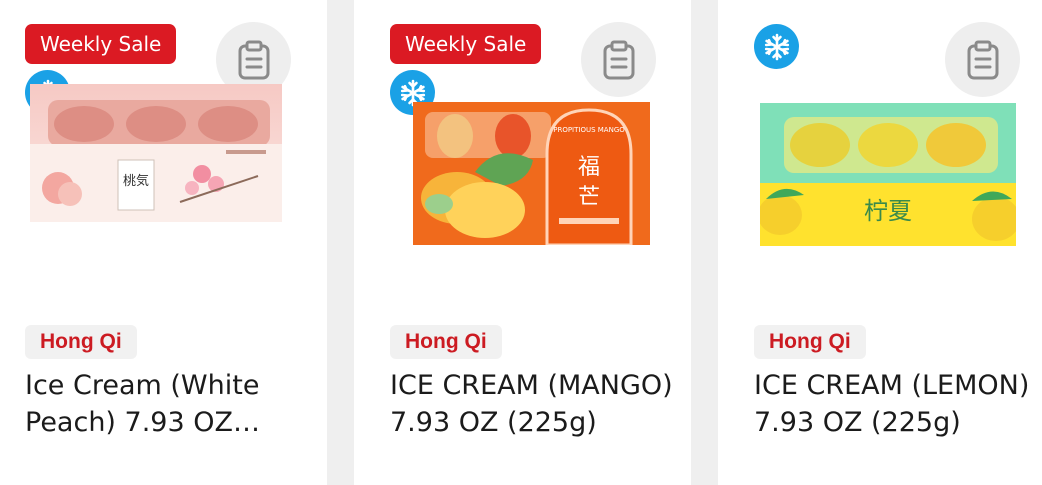 This screenshot has height=485, width=1042. I want to click on product-name: ICE CREAM (MANGO) 7.93 OZ (225g), so click(532, 404).